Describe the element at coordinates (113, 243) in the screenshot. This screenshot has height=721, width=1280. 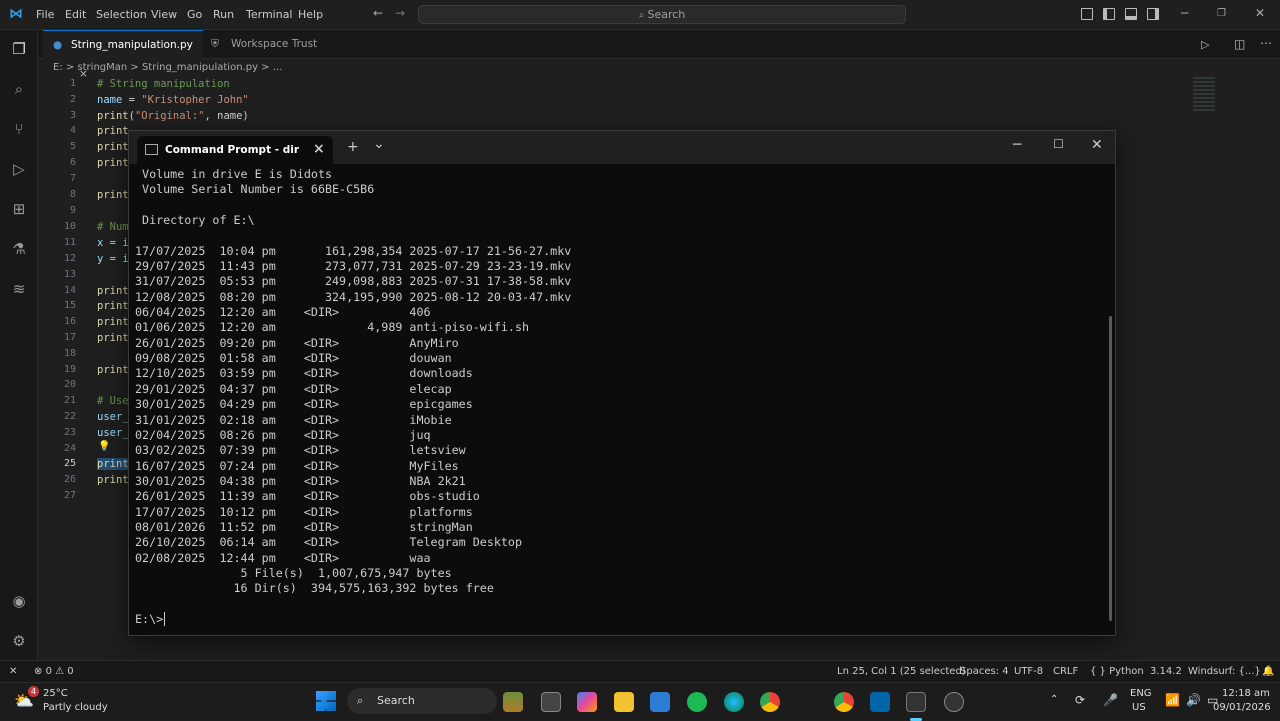
I see `code-line-11: x = i` at that location.